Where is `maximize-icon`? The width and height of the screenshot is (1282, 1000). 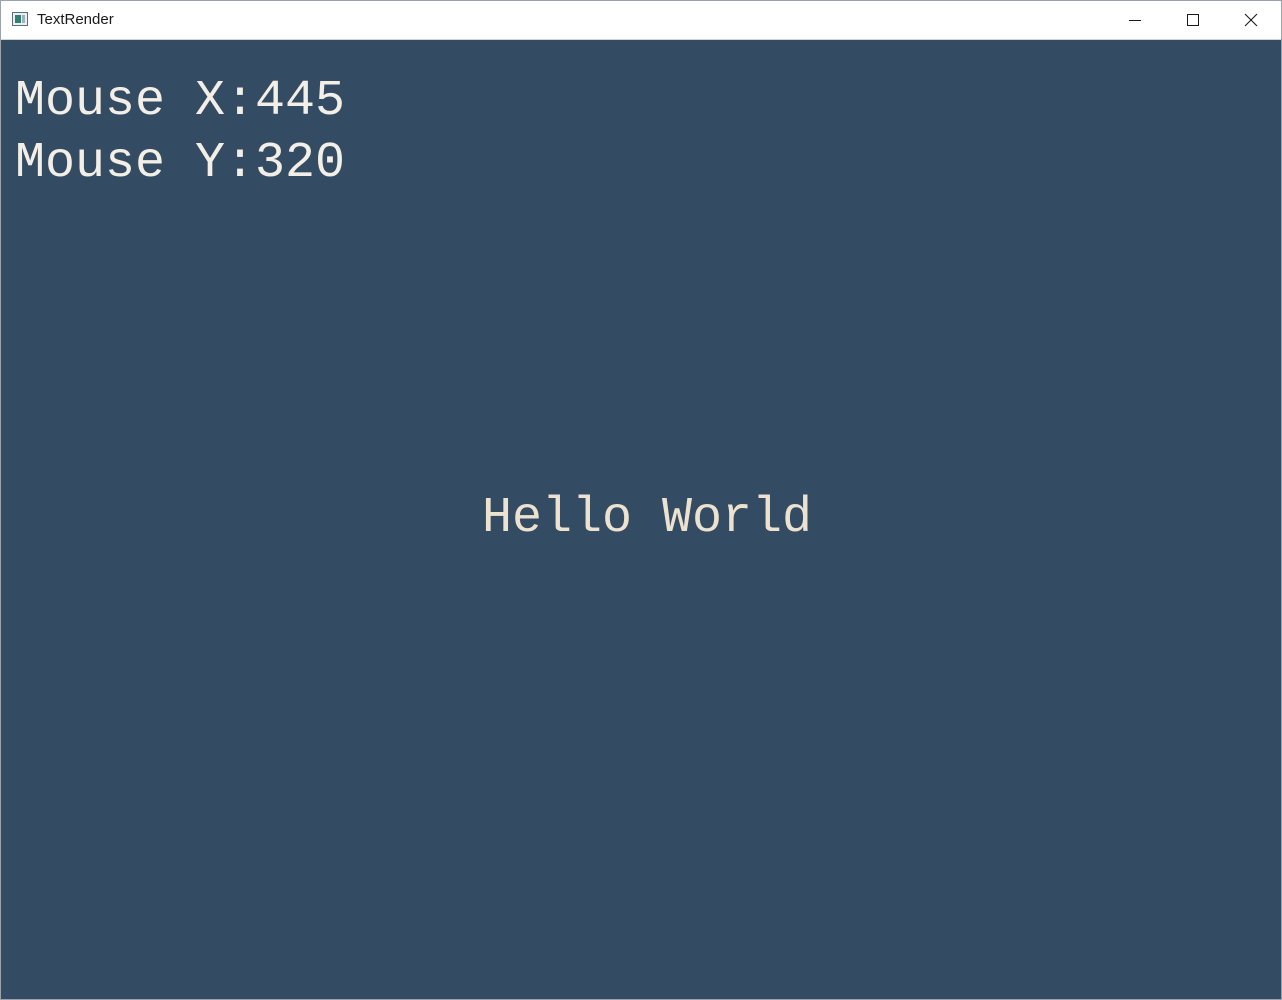
maximize-icon is located at coordinates (1193, 20).